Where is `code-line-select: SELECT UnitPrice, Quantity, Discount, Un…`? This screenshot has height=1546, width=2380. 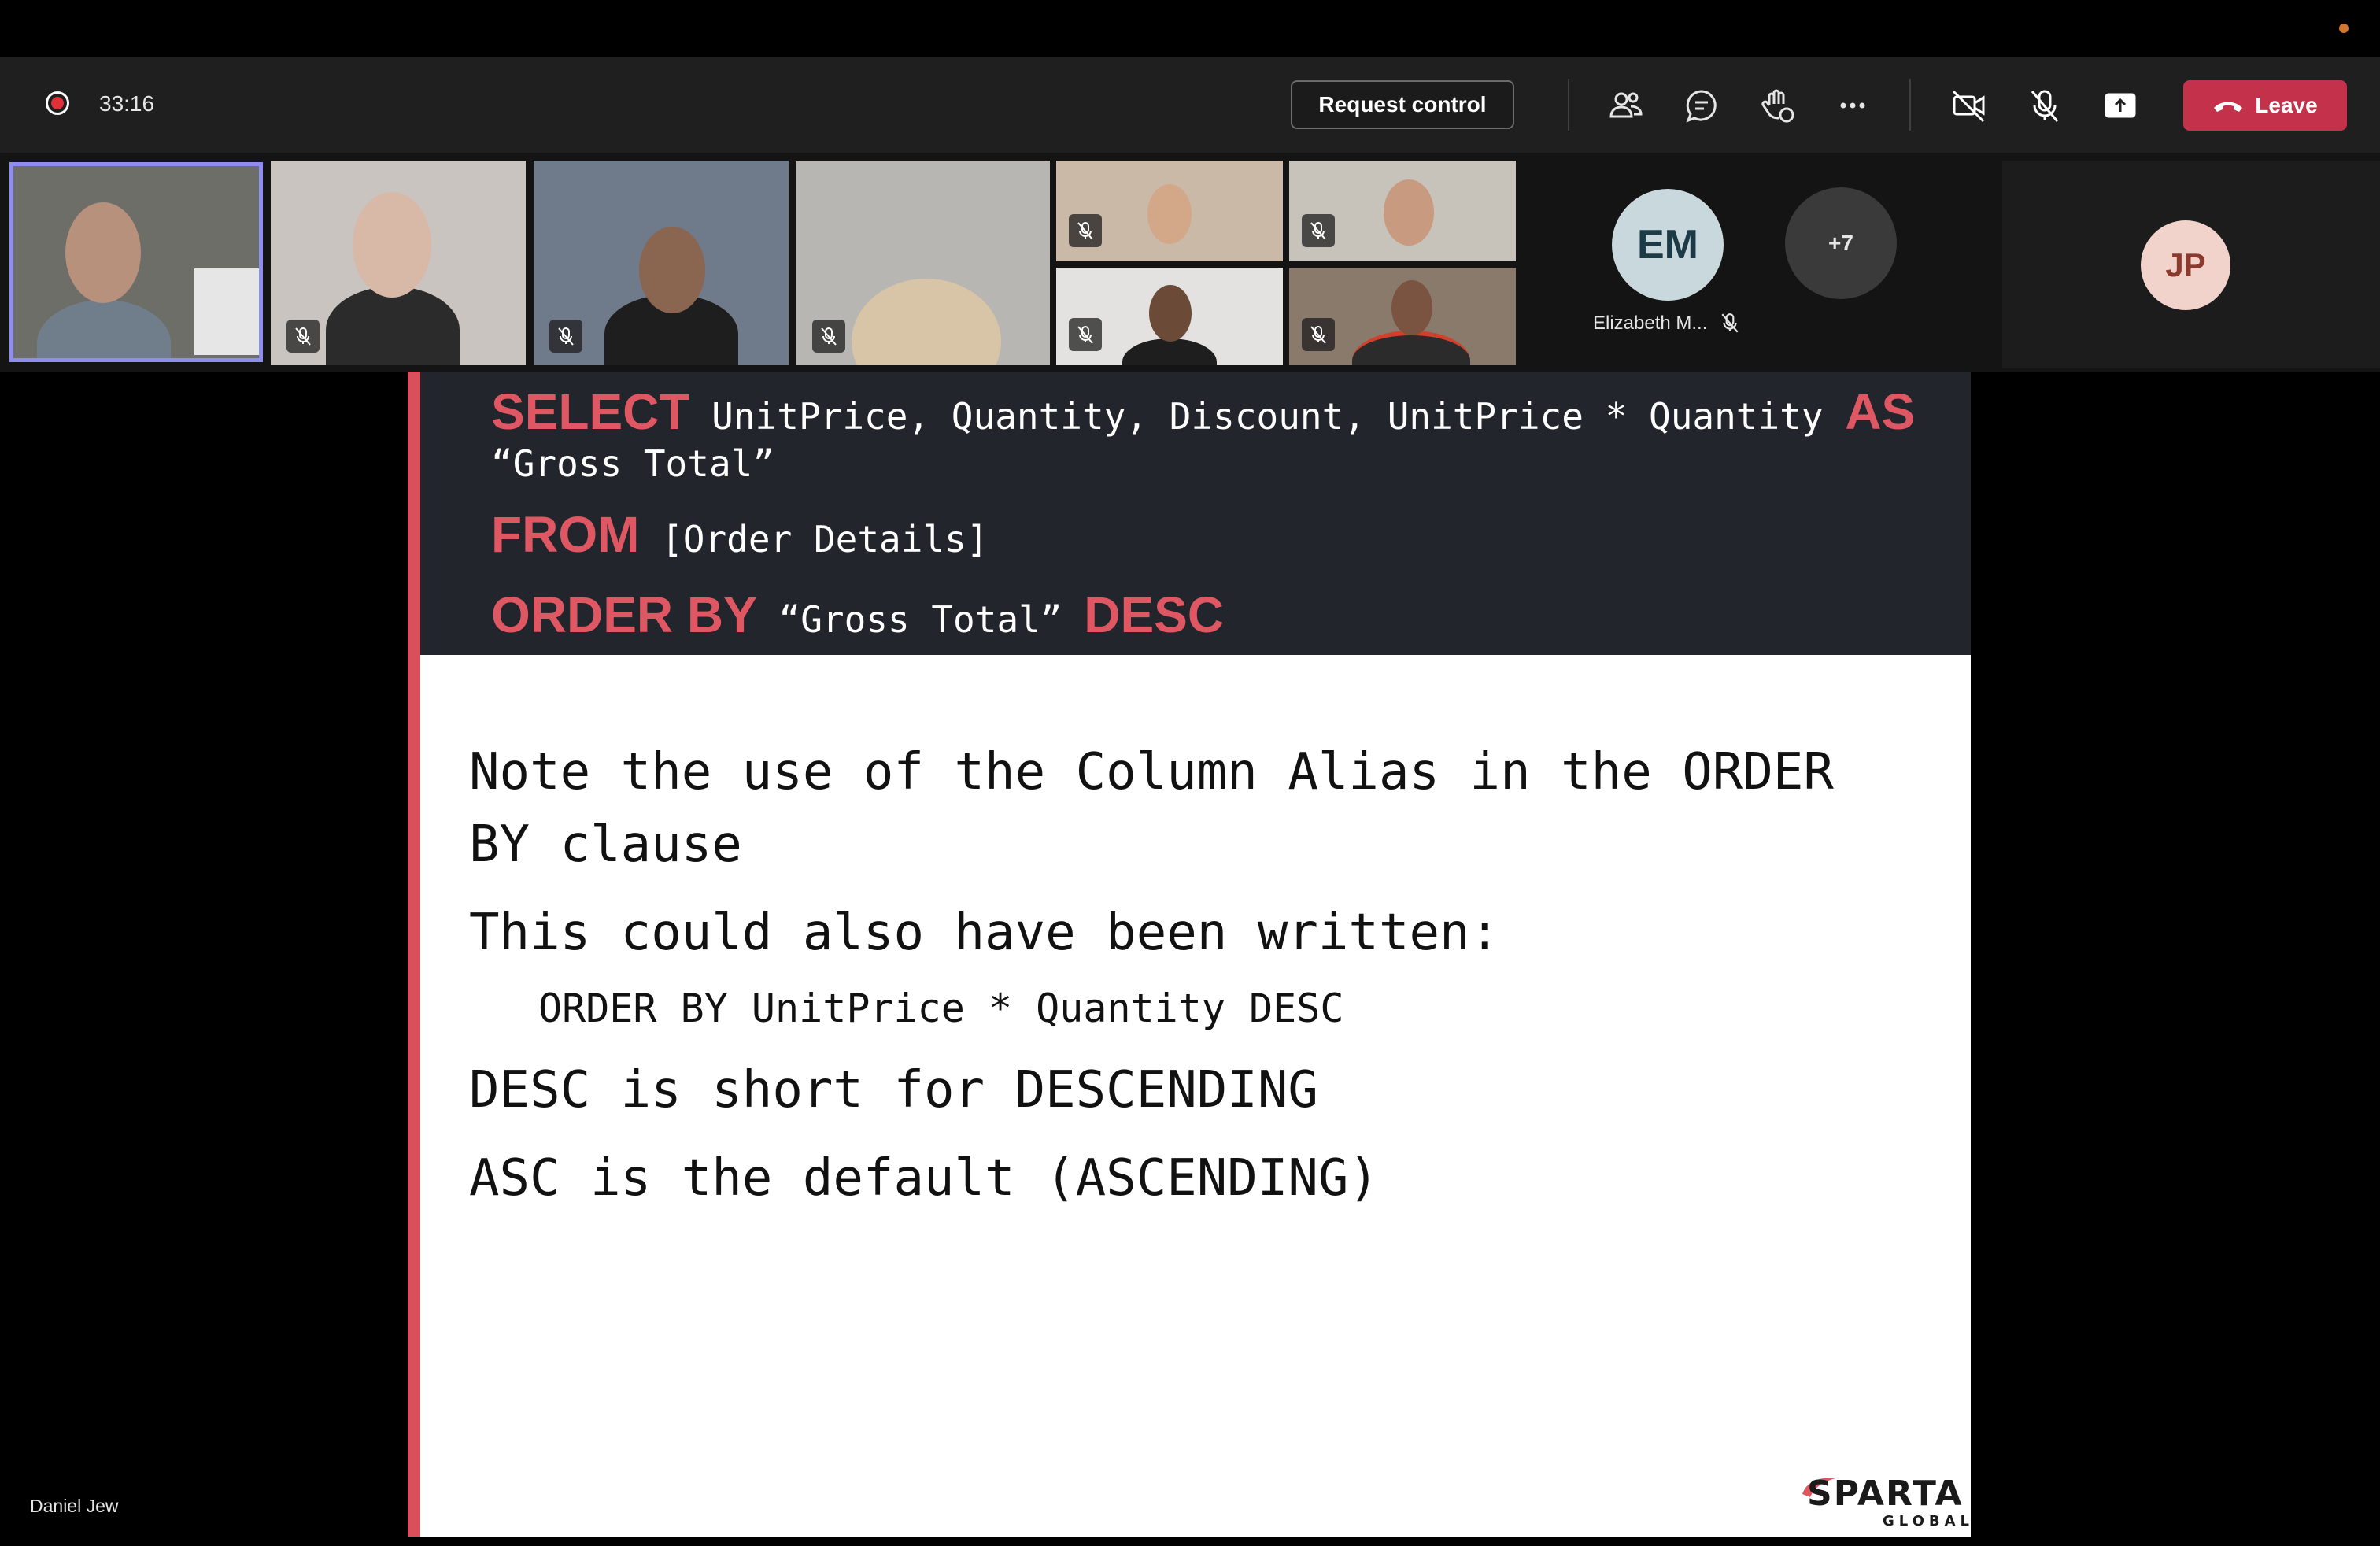
code-line-select: SELECT UnitPrice, Quantity, Discount, Un… is located at coordinates (1203, 412).